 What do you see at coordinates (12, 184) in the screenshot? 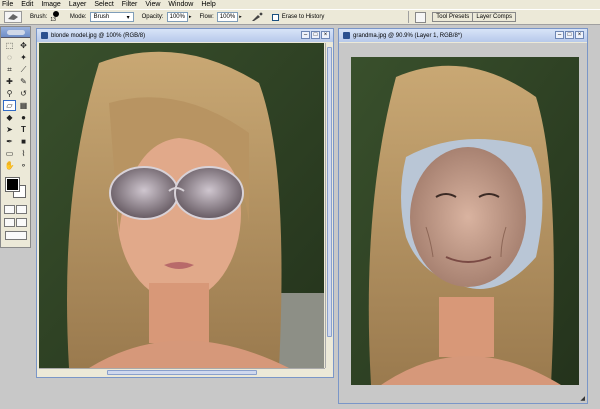
I see `foreground-color-swatch` at bounding box center [12, 184].